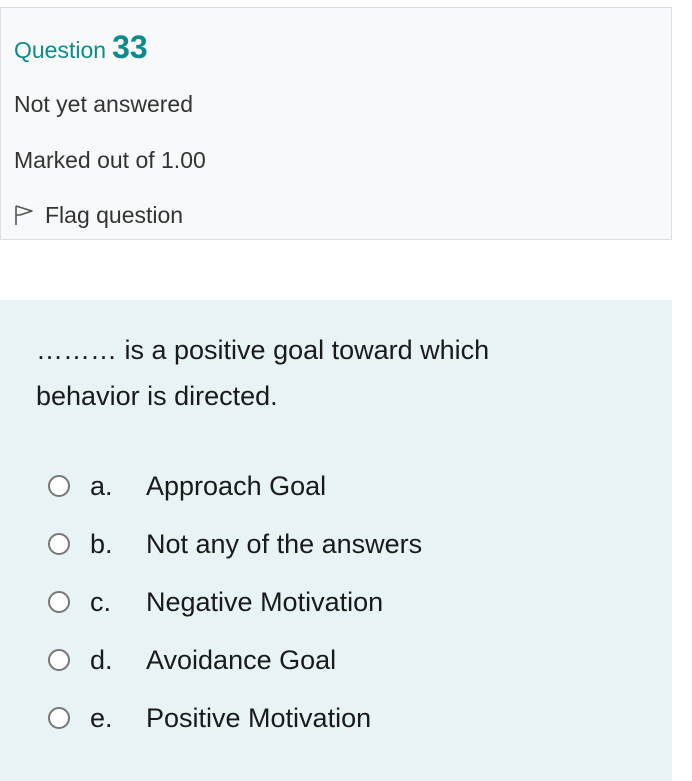 The height and width of the screenshot is (781, 692). Describe the element at coordinates (101, 717) in the screenshot. I see `option-letter: e.` at that location.